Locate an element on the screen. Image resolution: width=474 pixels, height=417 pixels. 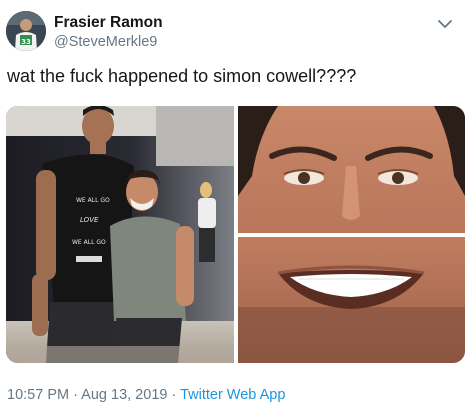
tweet-time: 10:57 PM is located at coordinates (38, 395).